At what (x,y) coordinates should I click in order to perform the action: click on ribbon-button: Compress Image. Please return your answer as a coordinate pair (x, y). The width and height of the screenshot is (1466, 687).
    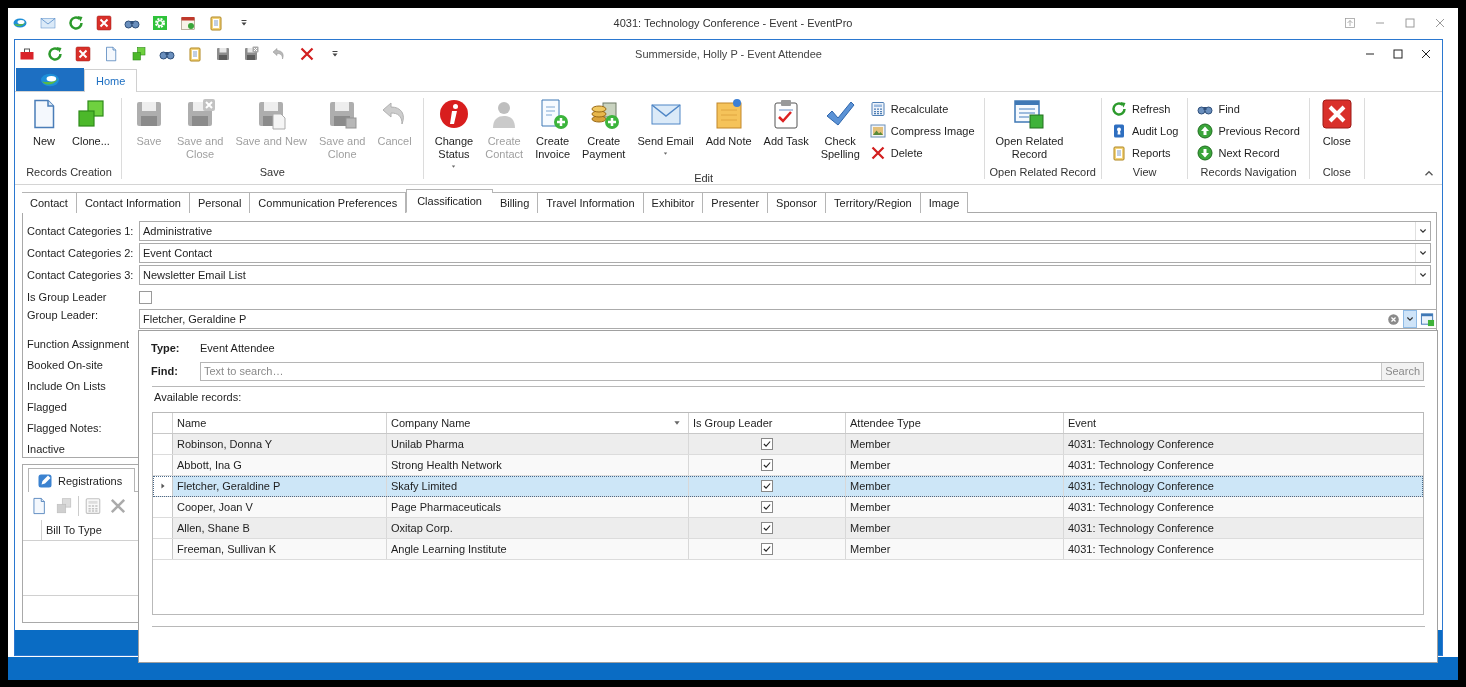
    Looking at the image, I should click on (922, 131).